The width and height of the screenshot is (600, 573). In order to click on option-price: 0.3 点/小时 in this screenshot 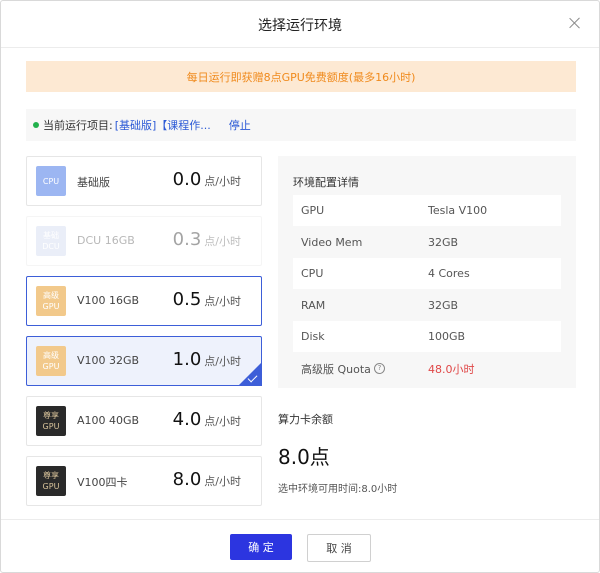, I will do `click(207, 239)`.